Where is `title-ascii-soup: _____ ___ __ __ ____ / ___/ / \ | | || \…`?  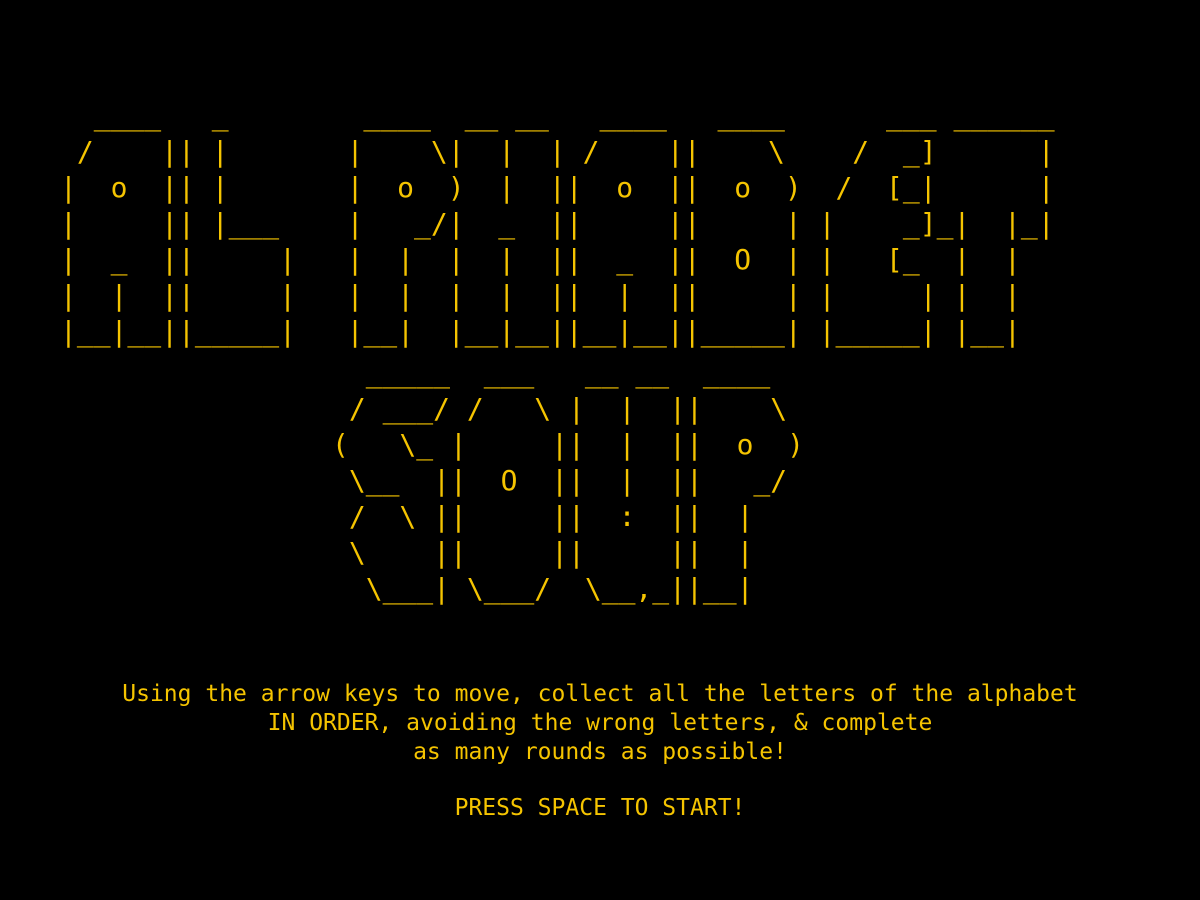
title-ascii-soup: _____ ___ __ __ ____ / ___/ / \ | | || \… is located at coordinates (568, 480).